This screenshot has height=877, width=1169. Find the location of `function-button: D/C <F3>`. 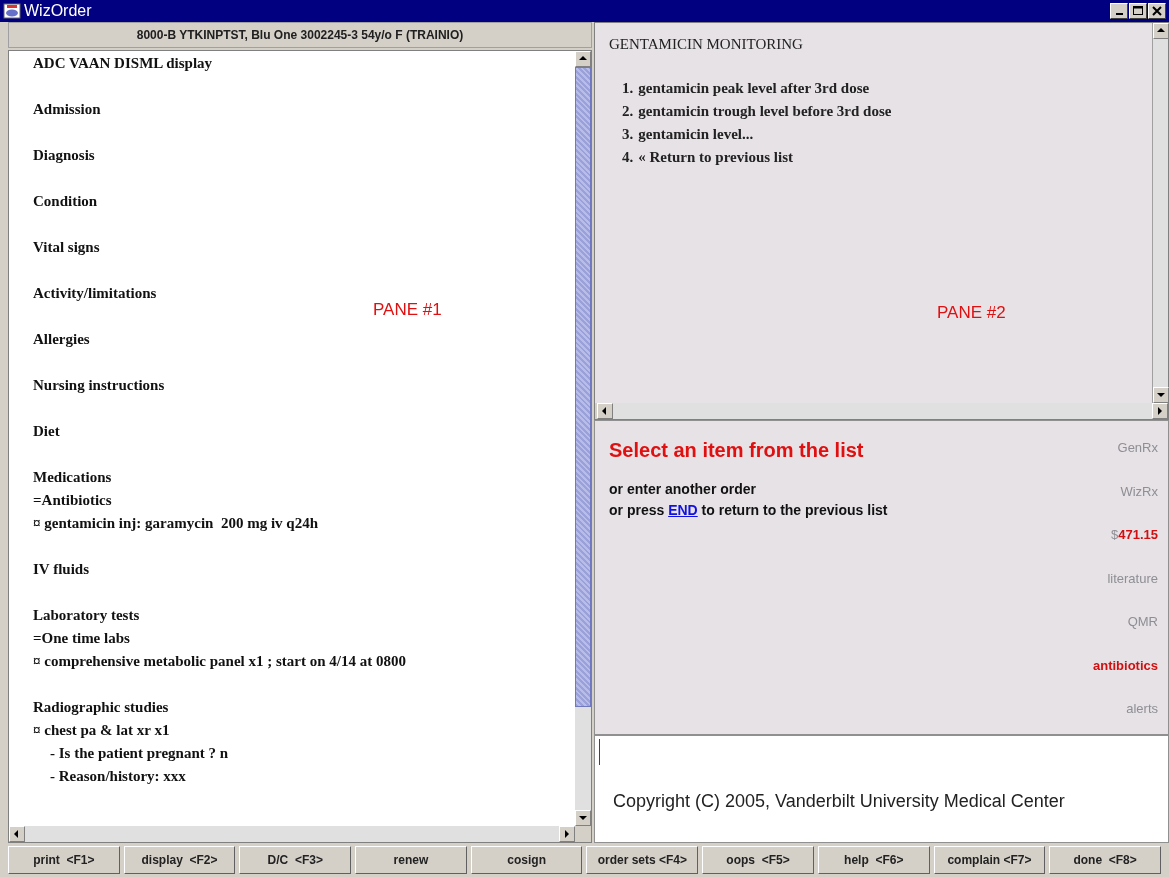

function-button: D/C <F3> is located at coordinates (295, 860).